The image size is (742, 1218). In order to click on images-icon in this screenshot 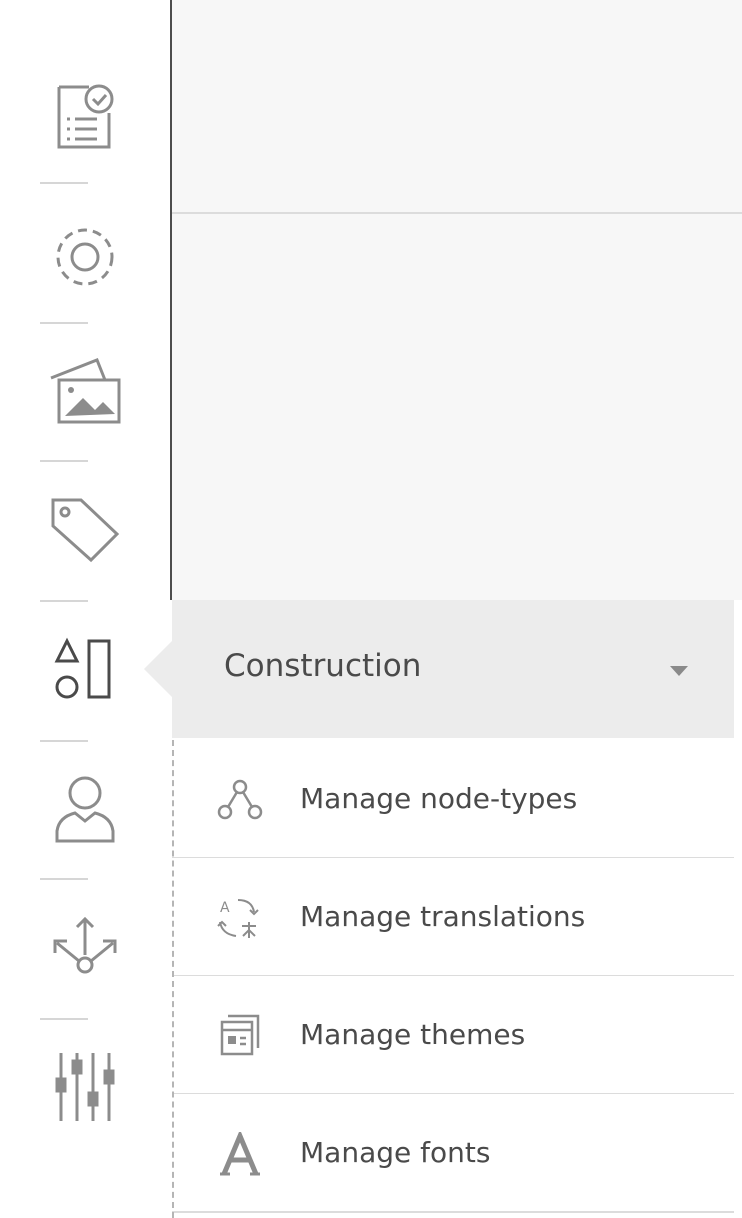, I will do `click(85, 391)`.